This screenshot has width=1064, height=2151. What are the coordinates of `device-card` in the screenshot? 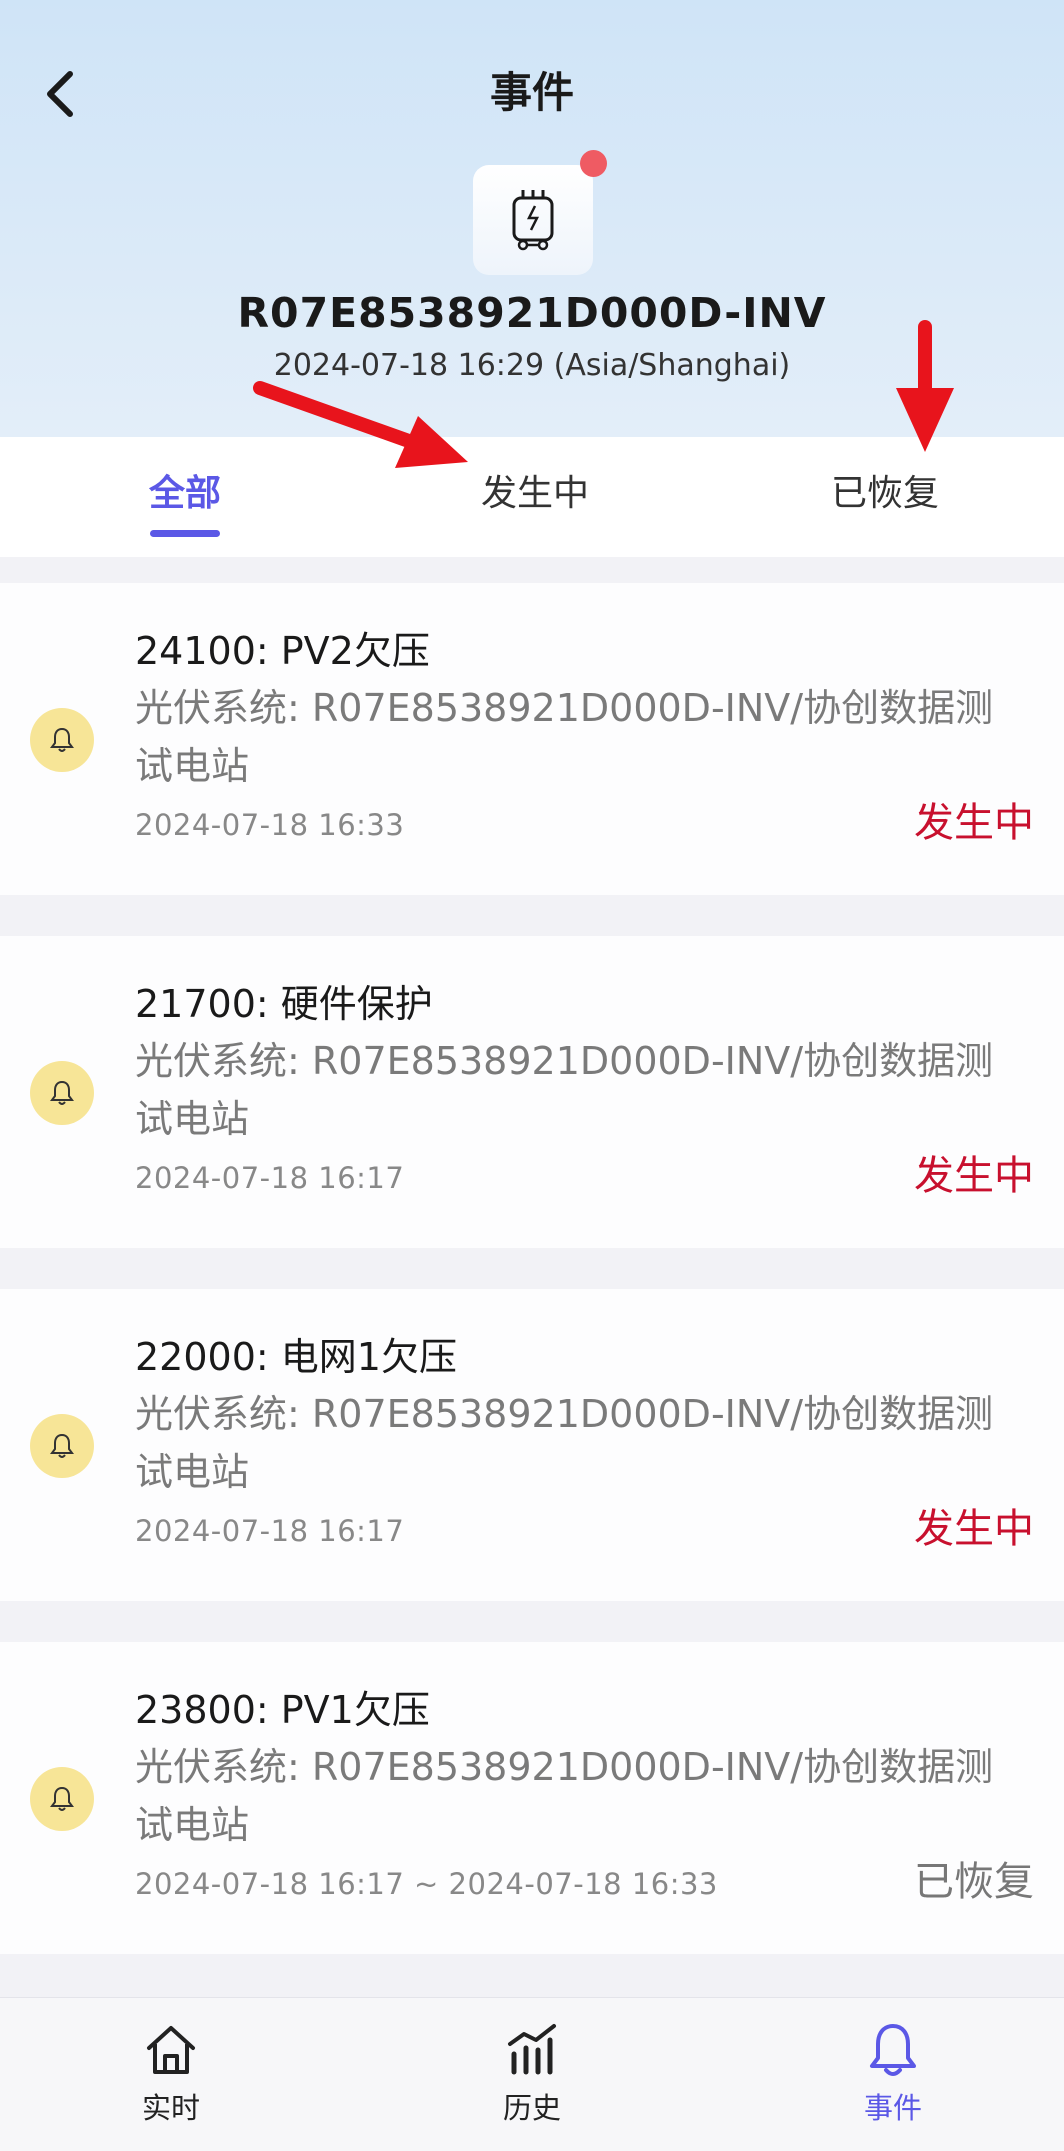 It's located at (533, 220).